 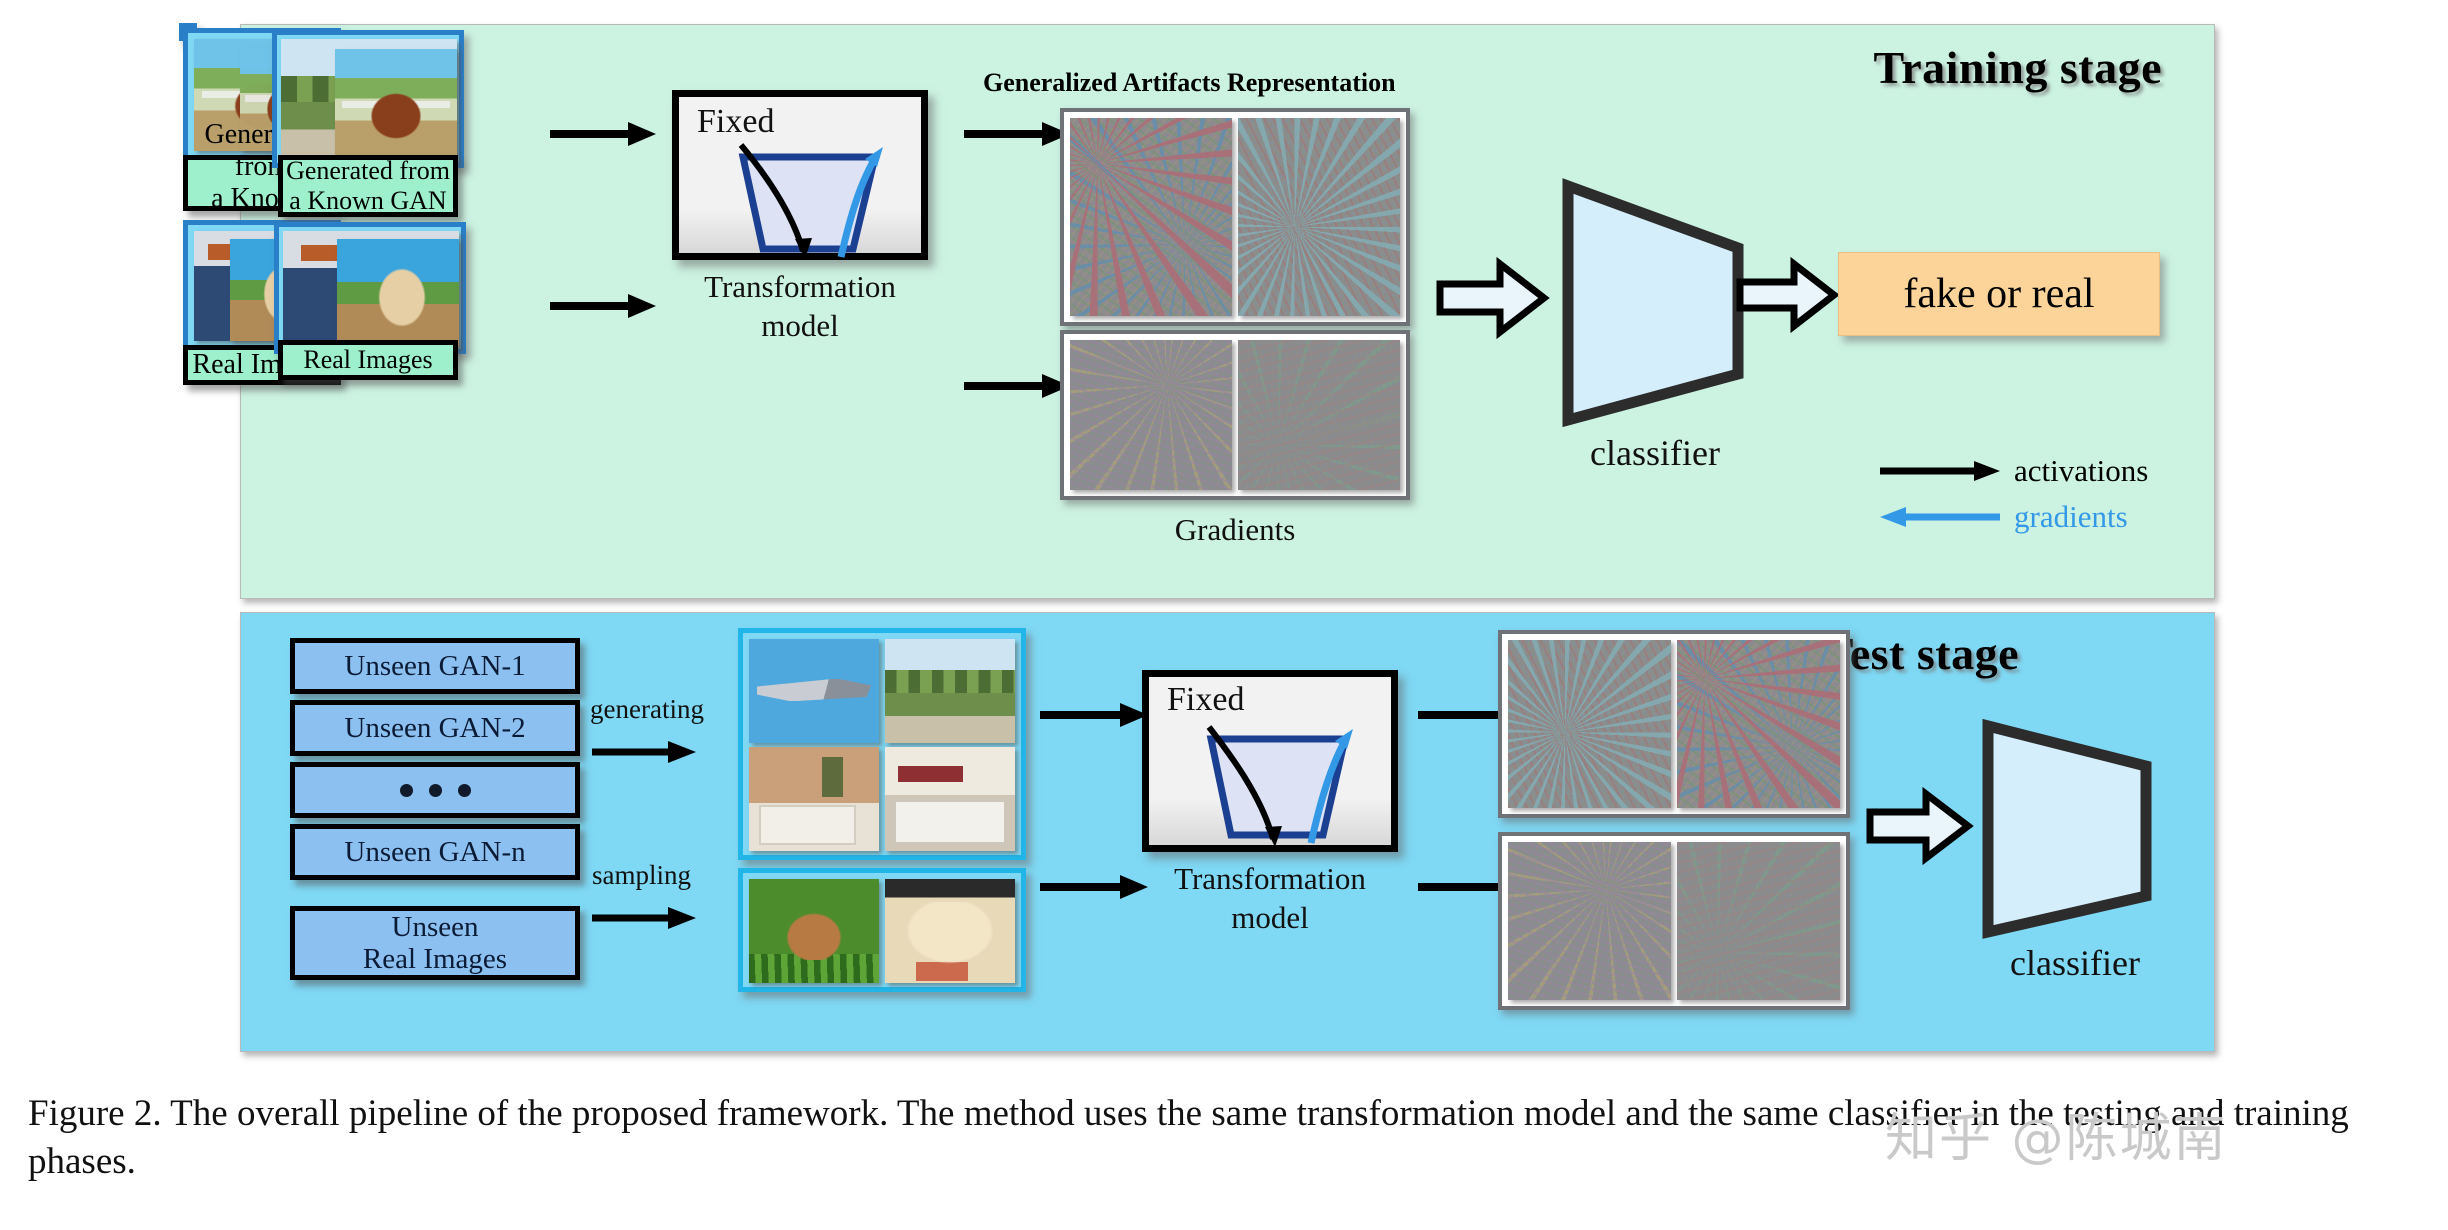 I want to click on legend: activations gradients, so click(x=2014, y=494).